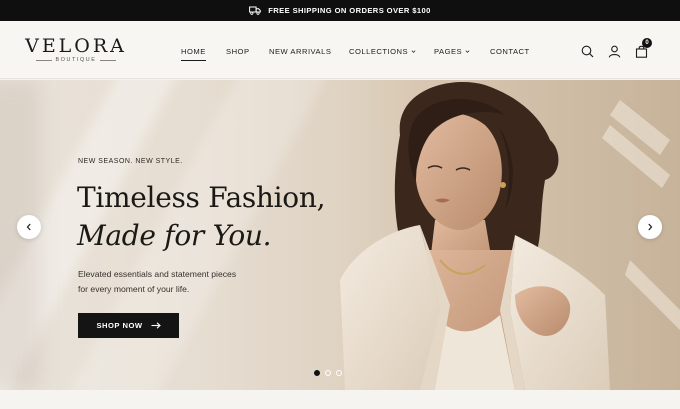 Image resolution: width=680 pixels, height=409 pixels. What do you see at coordinates (108, 60) in the screenshot?
I see `logo-rule-right` at bounding box center [108, 60].